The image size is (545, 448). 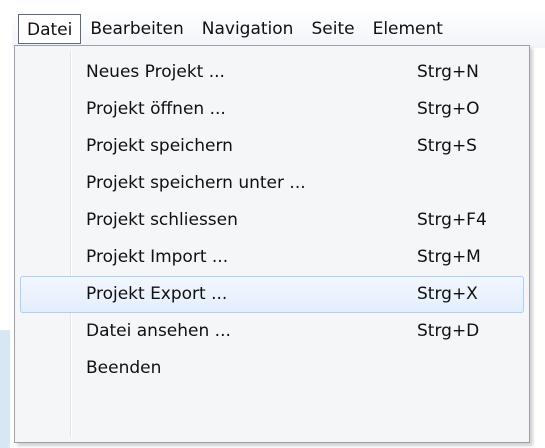 What do you see at coordinates (332, 29) in the screenshot?
I see `menu-seite: Seite` at bounding box center [332, 29].